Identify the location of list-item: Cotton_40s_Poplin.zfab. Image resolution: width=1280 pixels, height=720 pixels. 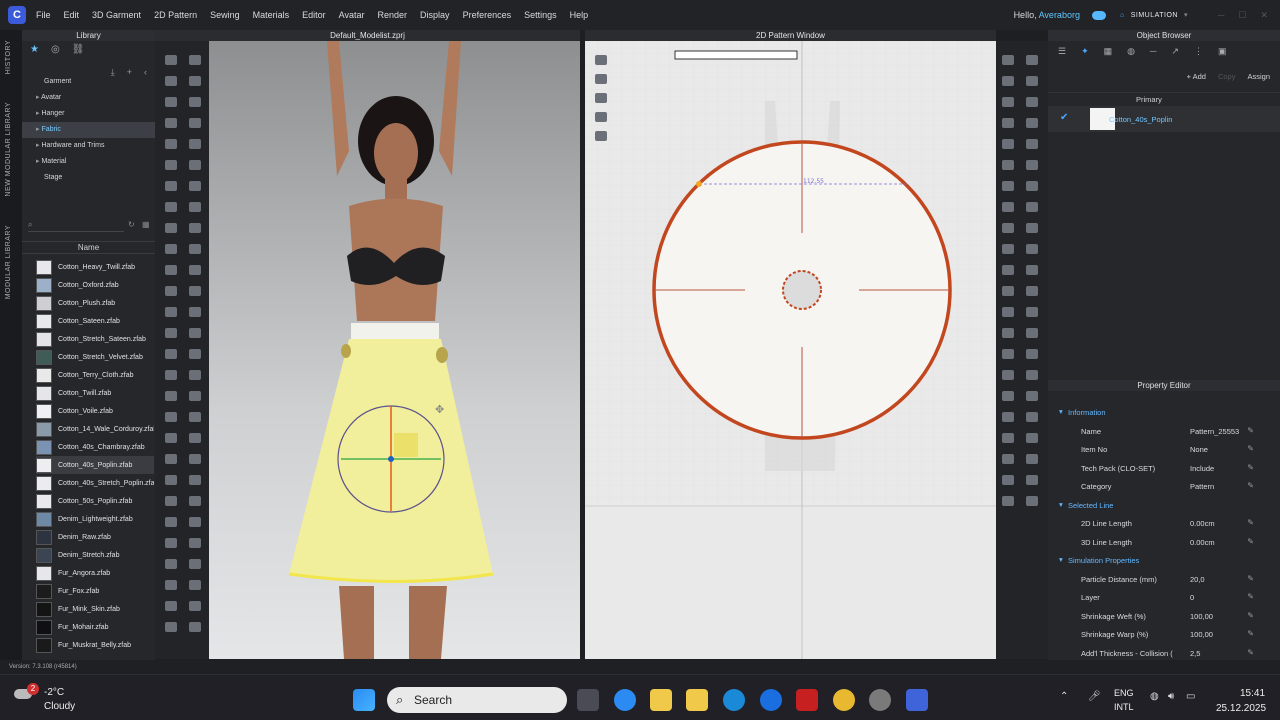
(95, 465).